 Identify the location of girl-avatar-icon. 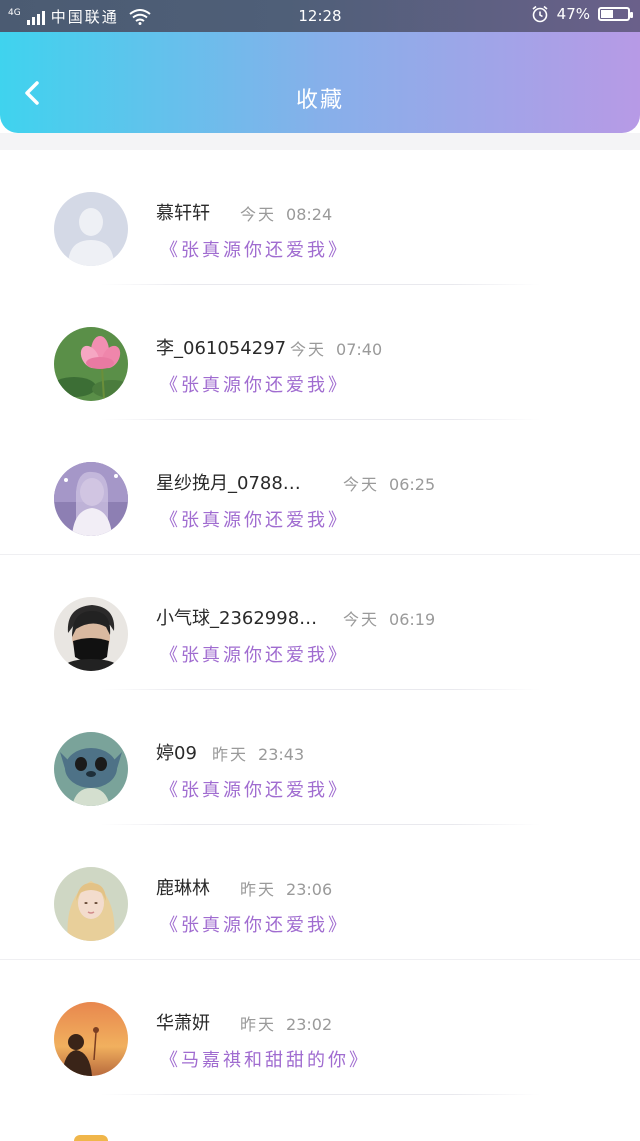
(91, 499).